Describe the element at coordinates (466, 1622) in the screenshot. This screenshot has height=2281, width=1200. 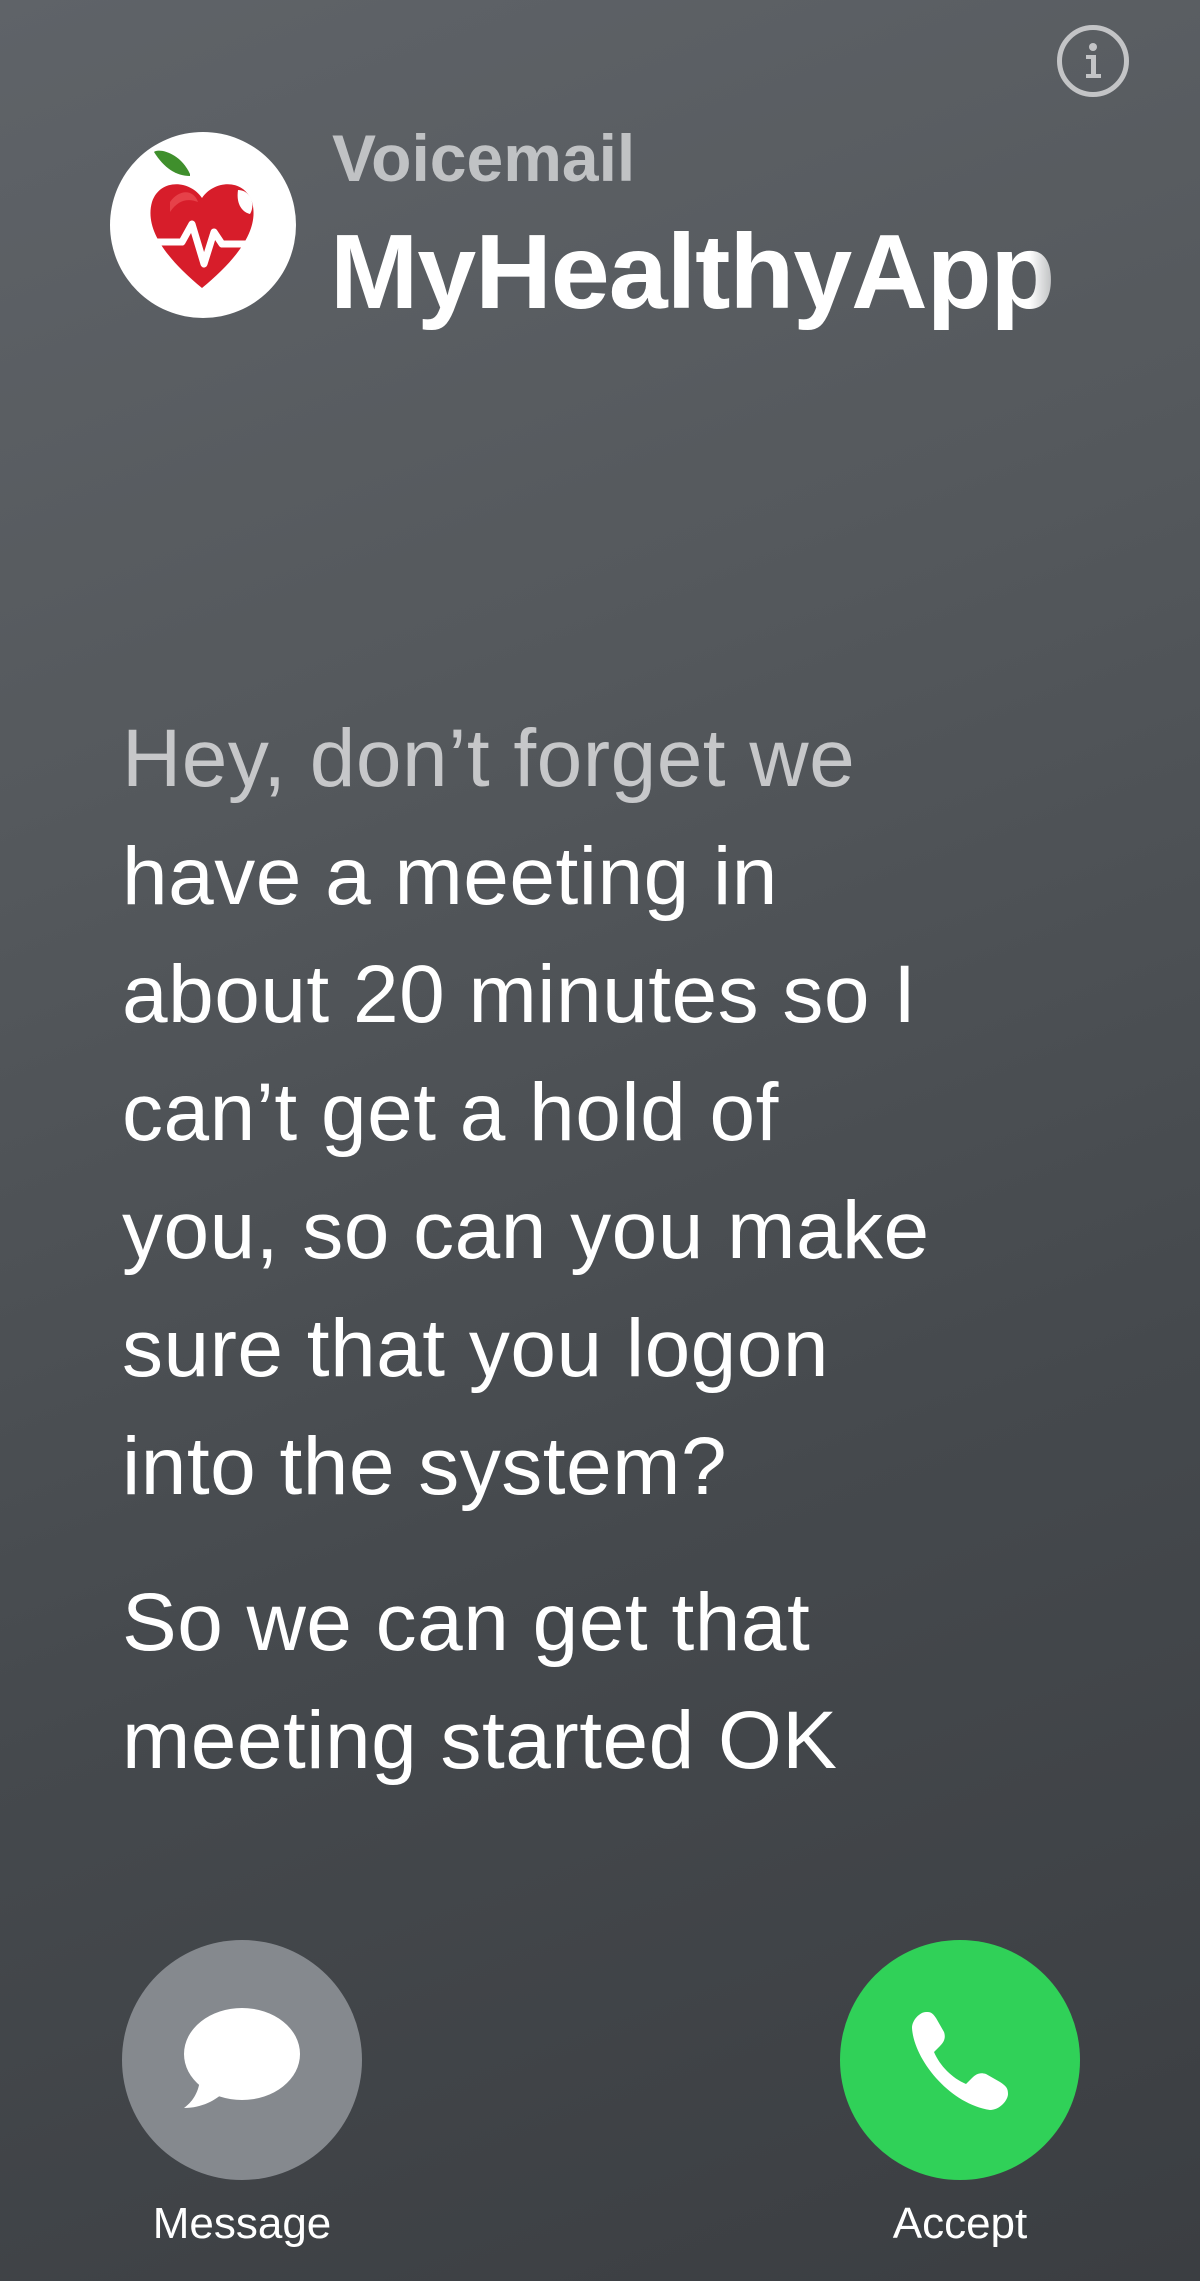
I see `transcript-line: So we can get that` at that location.